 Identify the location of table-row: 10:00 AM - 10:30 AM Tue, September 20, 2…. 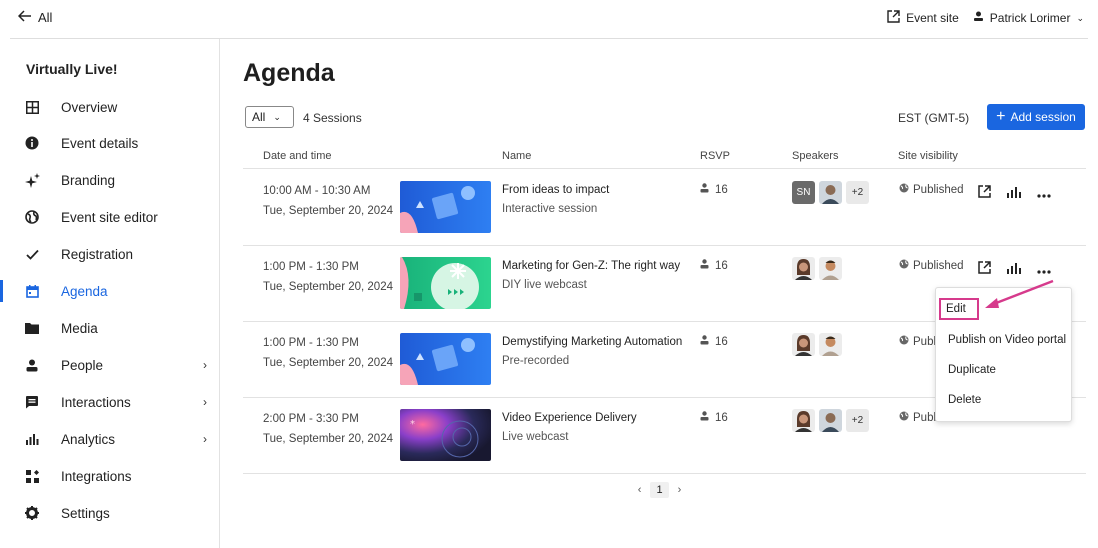
(664, 208).